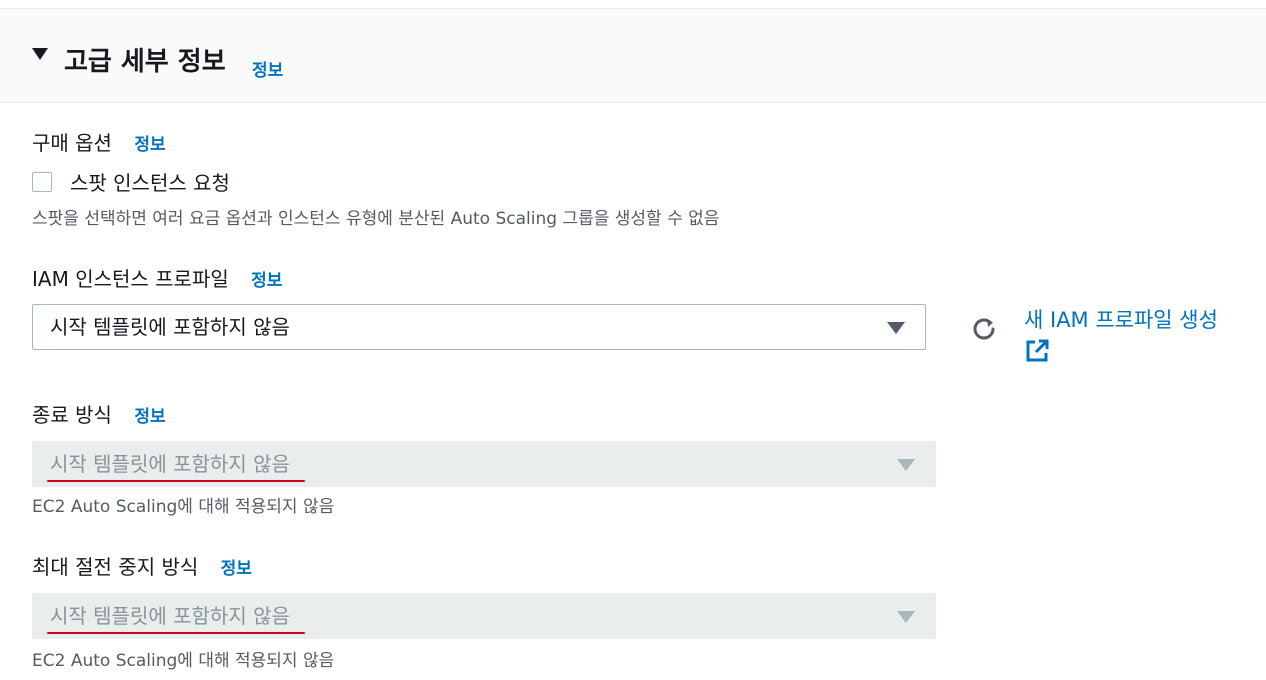 The width and height of the screenshot is (1266, 680). What do you see at coordinates (72, 415) in the screenshot?
I see `shutdown-behavior-label-text: 종료 방식` at bounding box center [72, 415].